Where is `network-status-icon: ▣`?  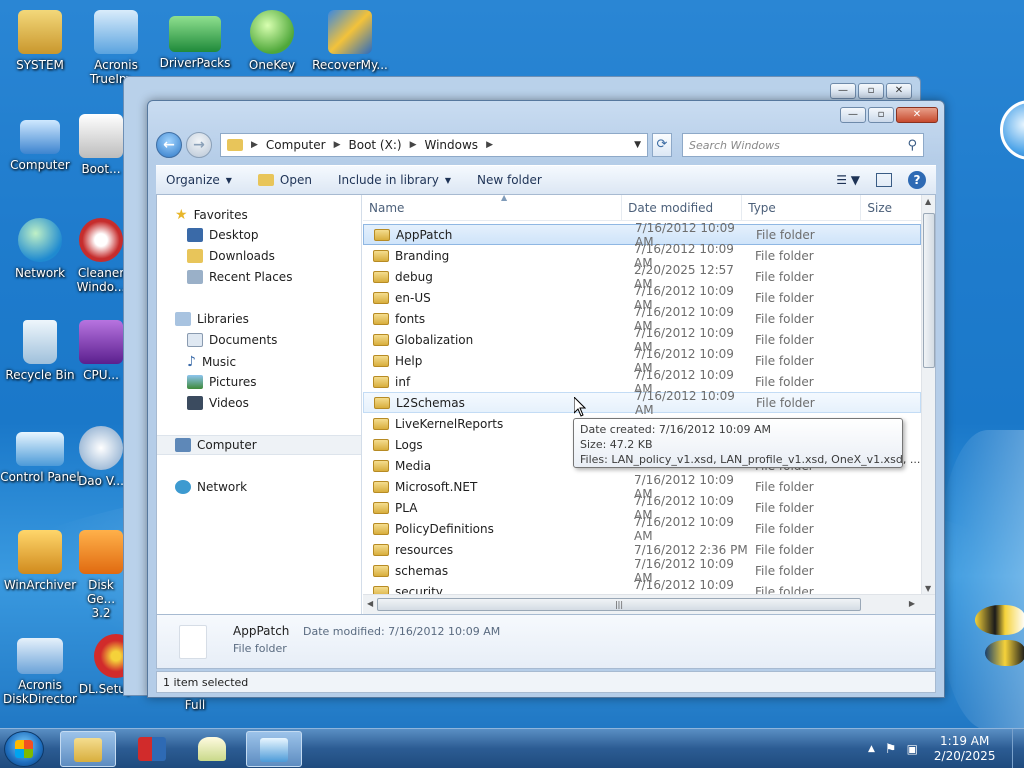
network-status-icon: ▣ is located at coordinates (912, 749).